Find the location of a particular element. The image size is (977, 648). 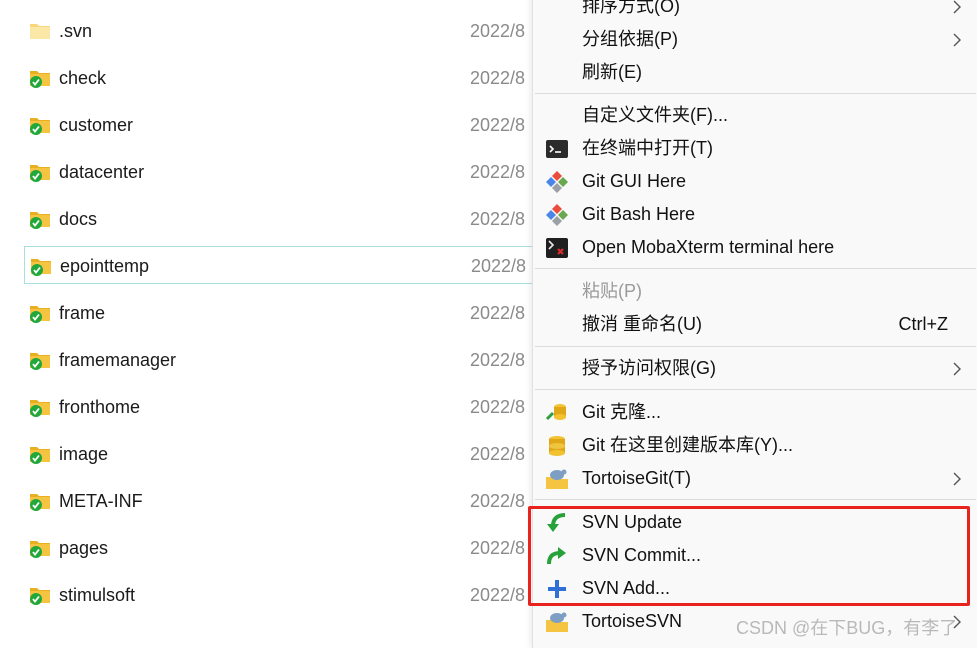

file-row-docs: docs 2022/8 is located at coordinates (284, 219).